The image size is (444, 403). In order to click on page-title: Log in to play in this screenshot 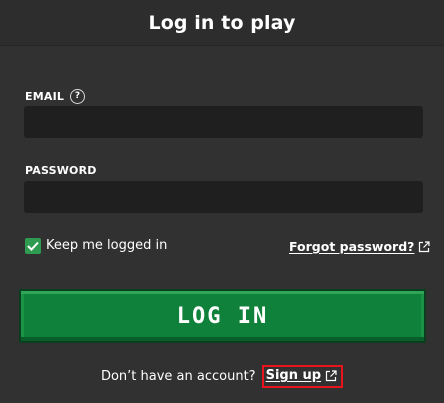, I will do `click(222, 22)`.